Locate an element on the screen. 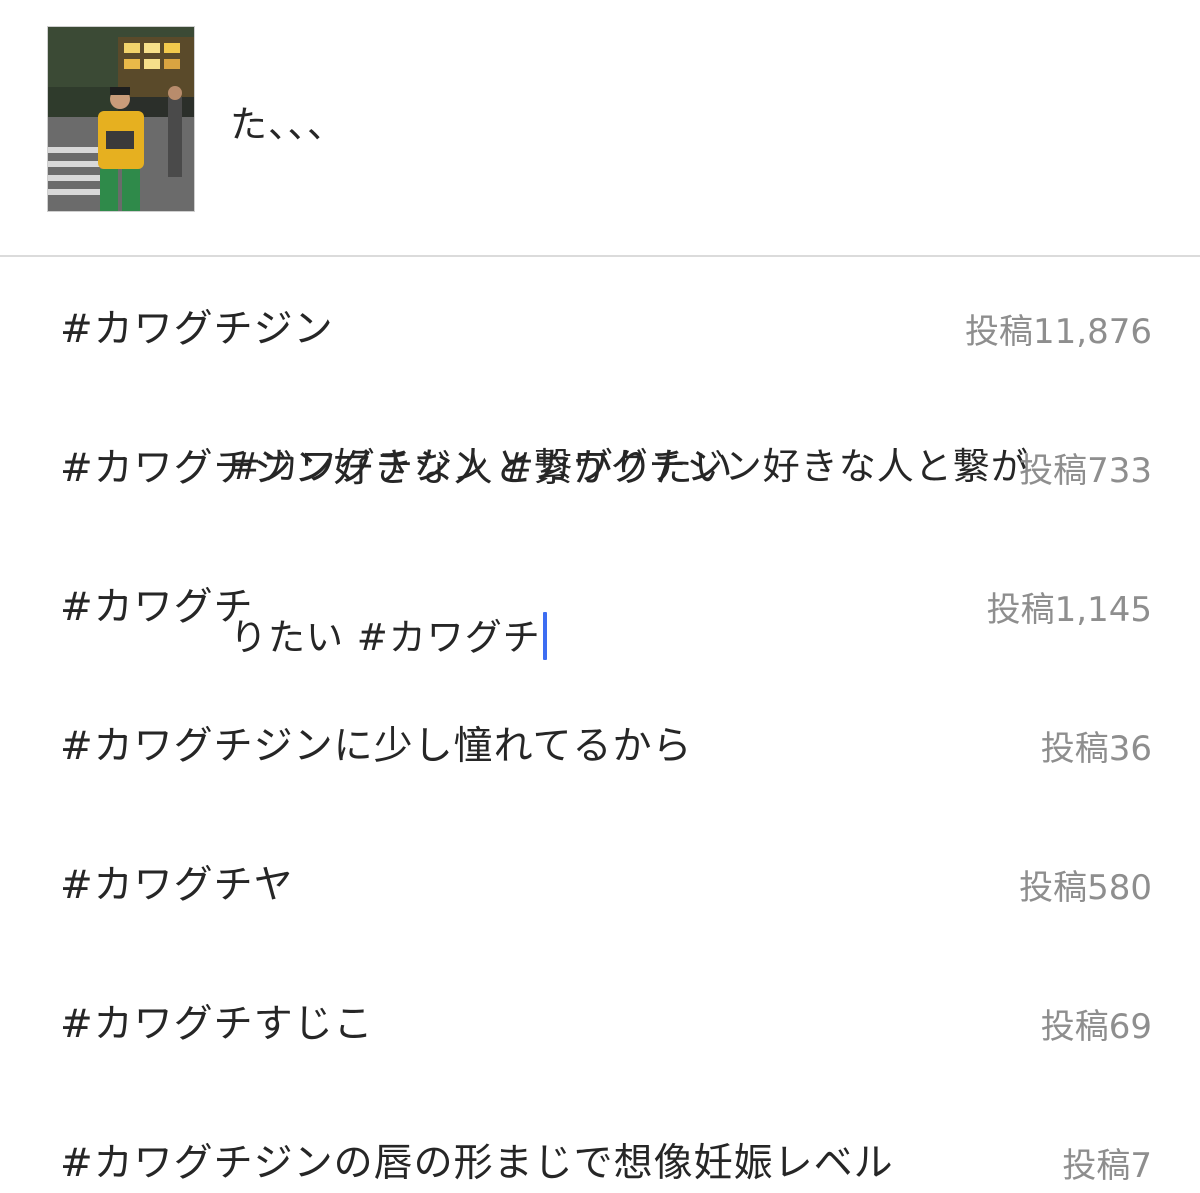  hashtag-label: #カワグチジンに少し憧れてるから is located at coordinates (376, 746).